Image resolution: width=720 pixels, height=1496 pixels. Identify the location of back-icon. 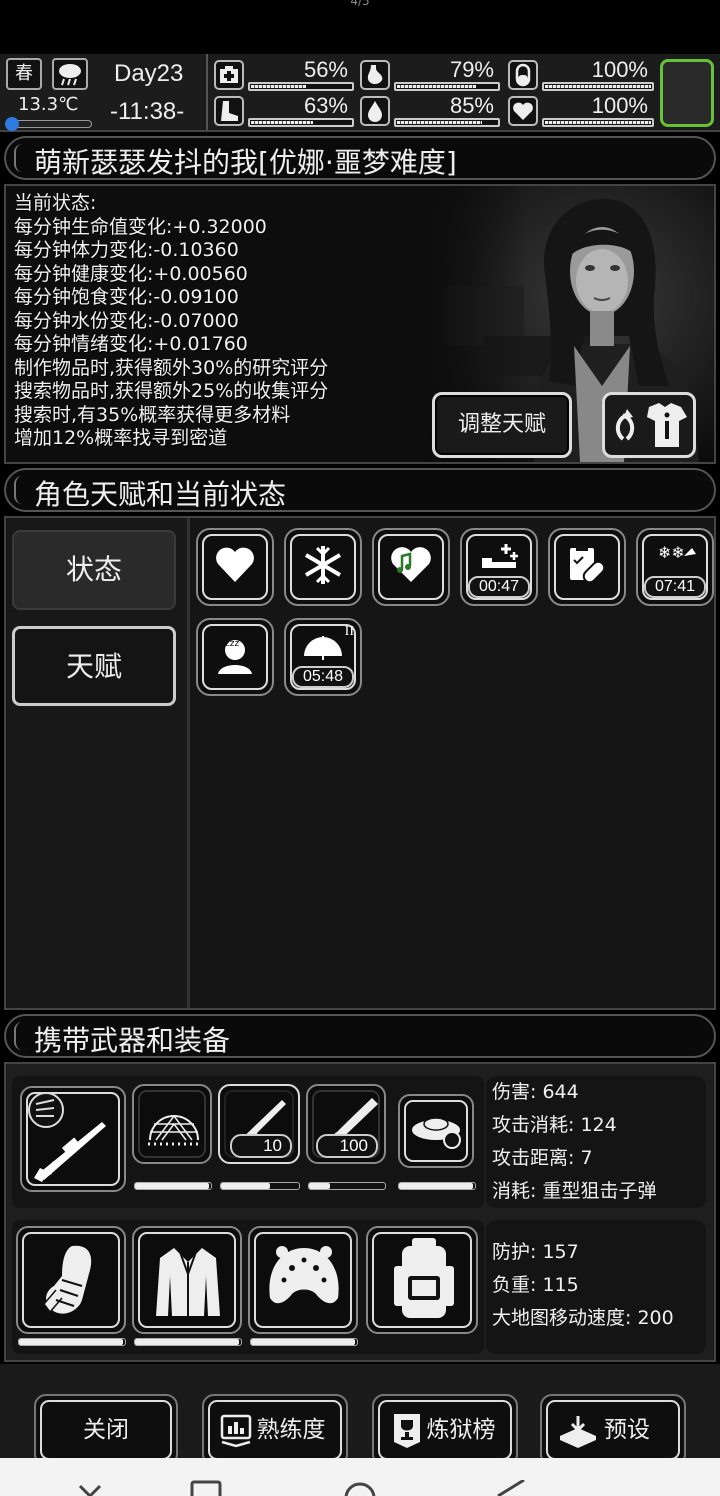
(511, 1488).